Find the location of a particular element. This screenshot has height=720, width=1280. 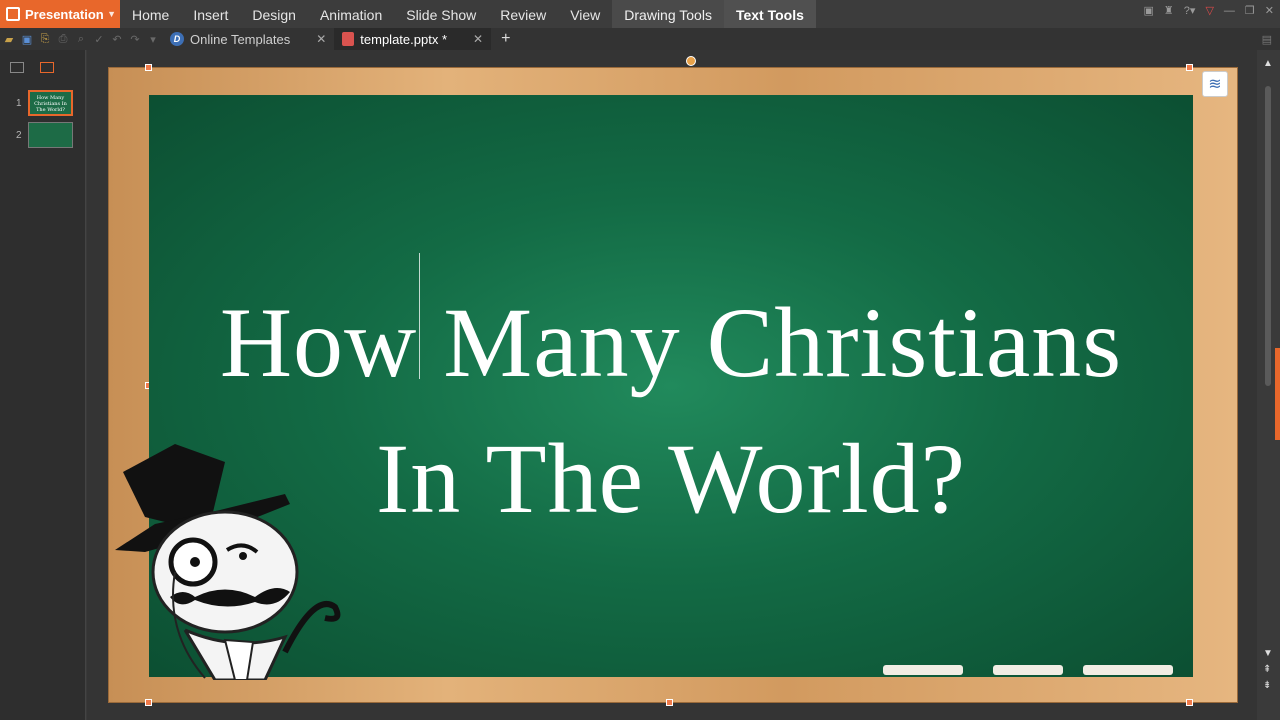

slide-thumbnail is located at coordinates (50, 135).